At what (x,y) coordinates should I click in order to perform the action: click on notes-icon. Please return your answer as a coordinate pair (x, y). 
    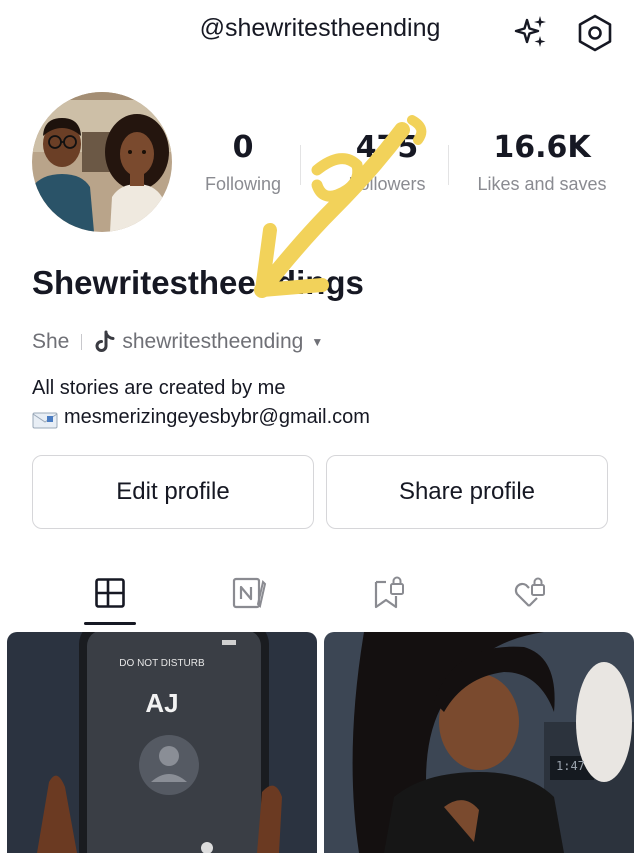
    Looking at the image, I should click on (249, 593).